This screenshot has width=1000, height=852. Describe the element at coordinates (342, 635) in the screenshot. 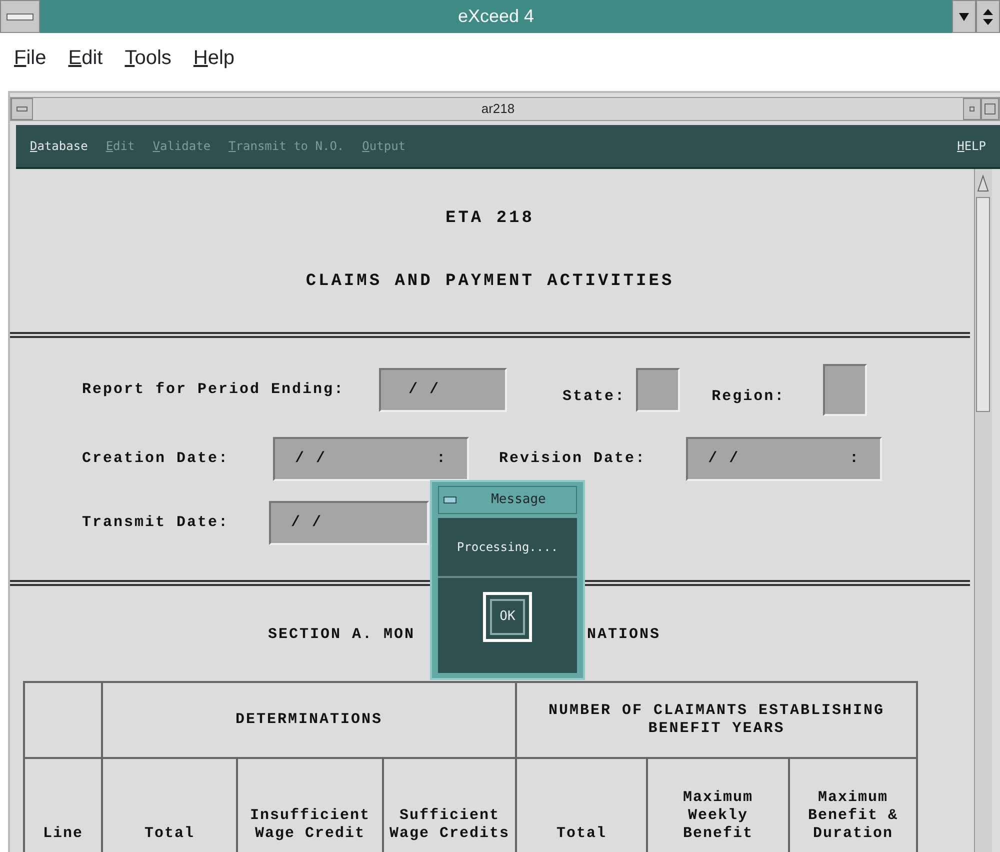

I see `section-heading: SECTION A. MON` at that location.